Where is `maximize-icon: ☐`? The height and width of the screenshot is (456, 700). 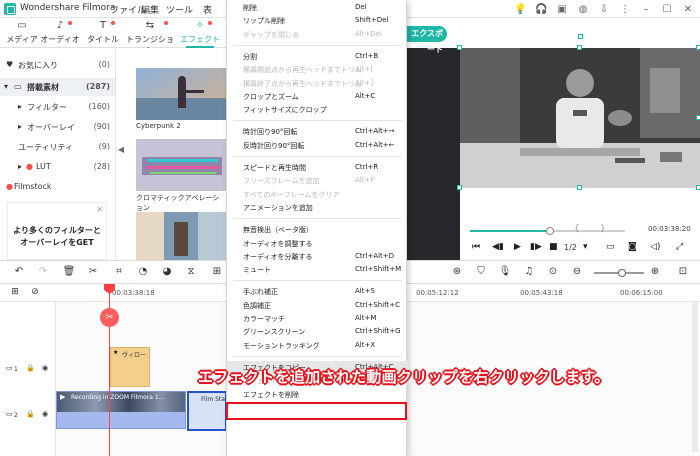
maximize-icon: ☐ is located at coordinates (667, 9).